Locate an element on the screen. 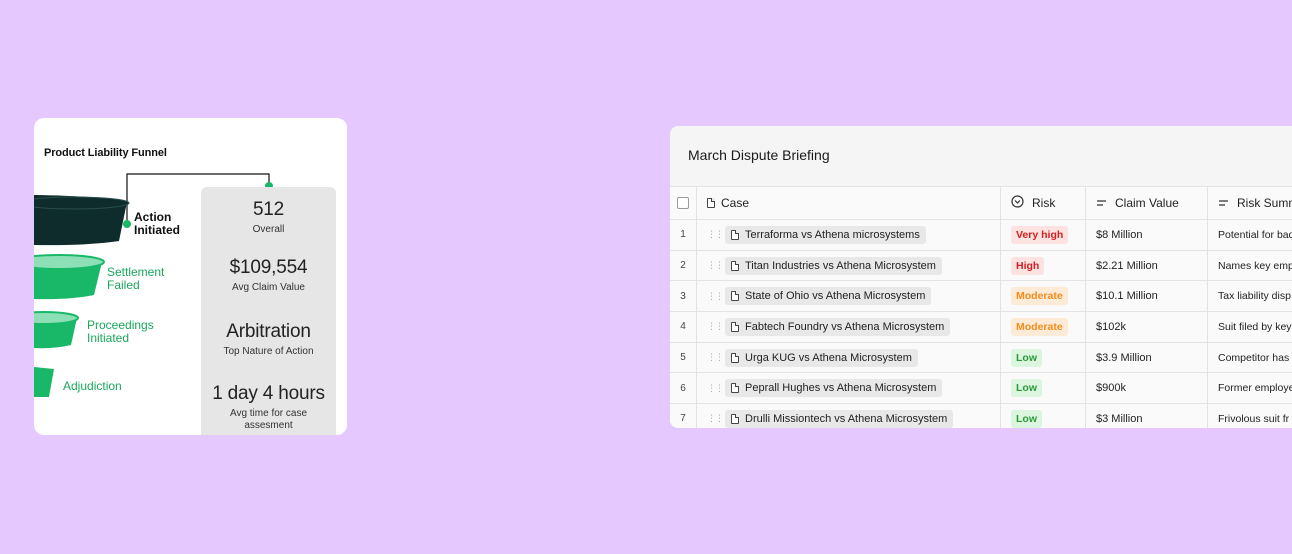 Image resolution: width=1292 pixels, height=554 pixels. case-name: Urga KUG vs Athena Microsystem is located at coordinates (828, 357).